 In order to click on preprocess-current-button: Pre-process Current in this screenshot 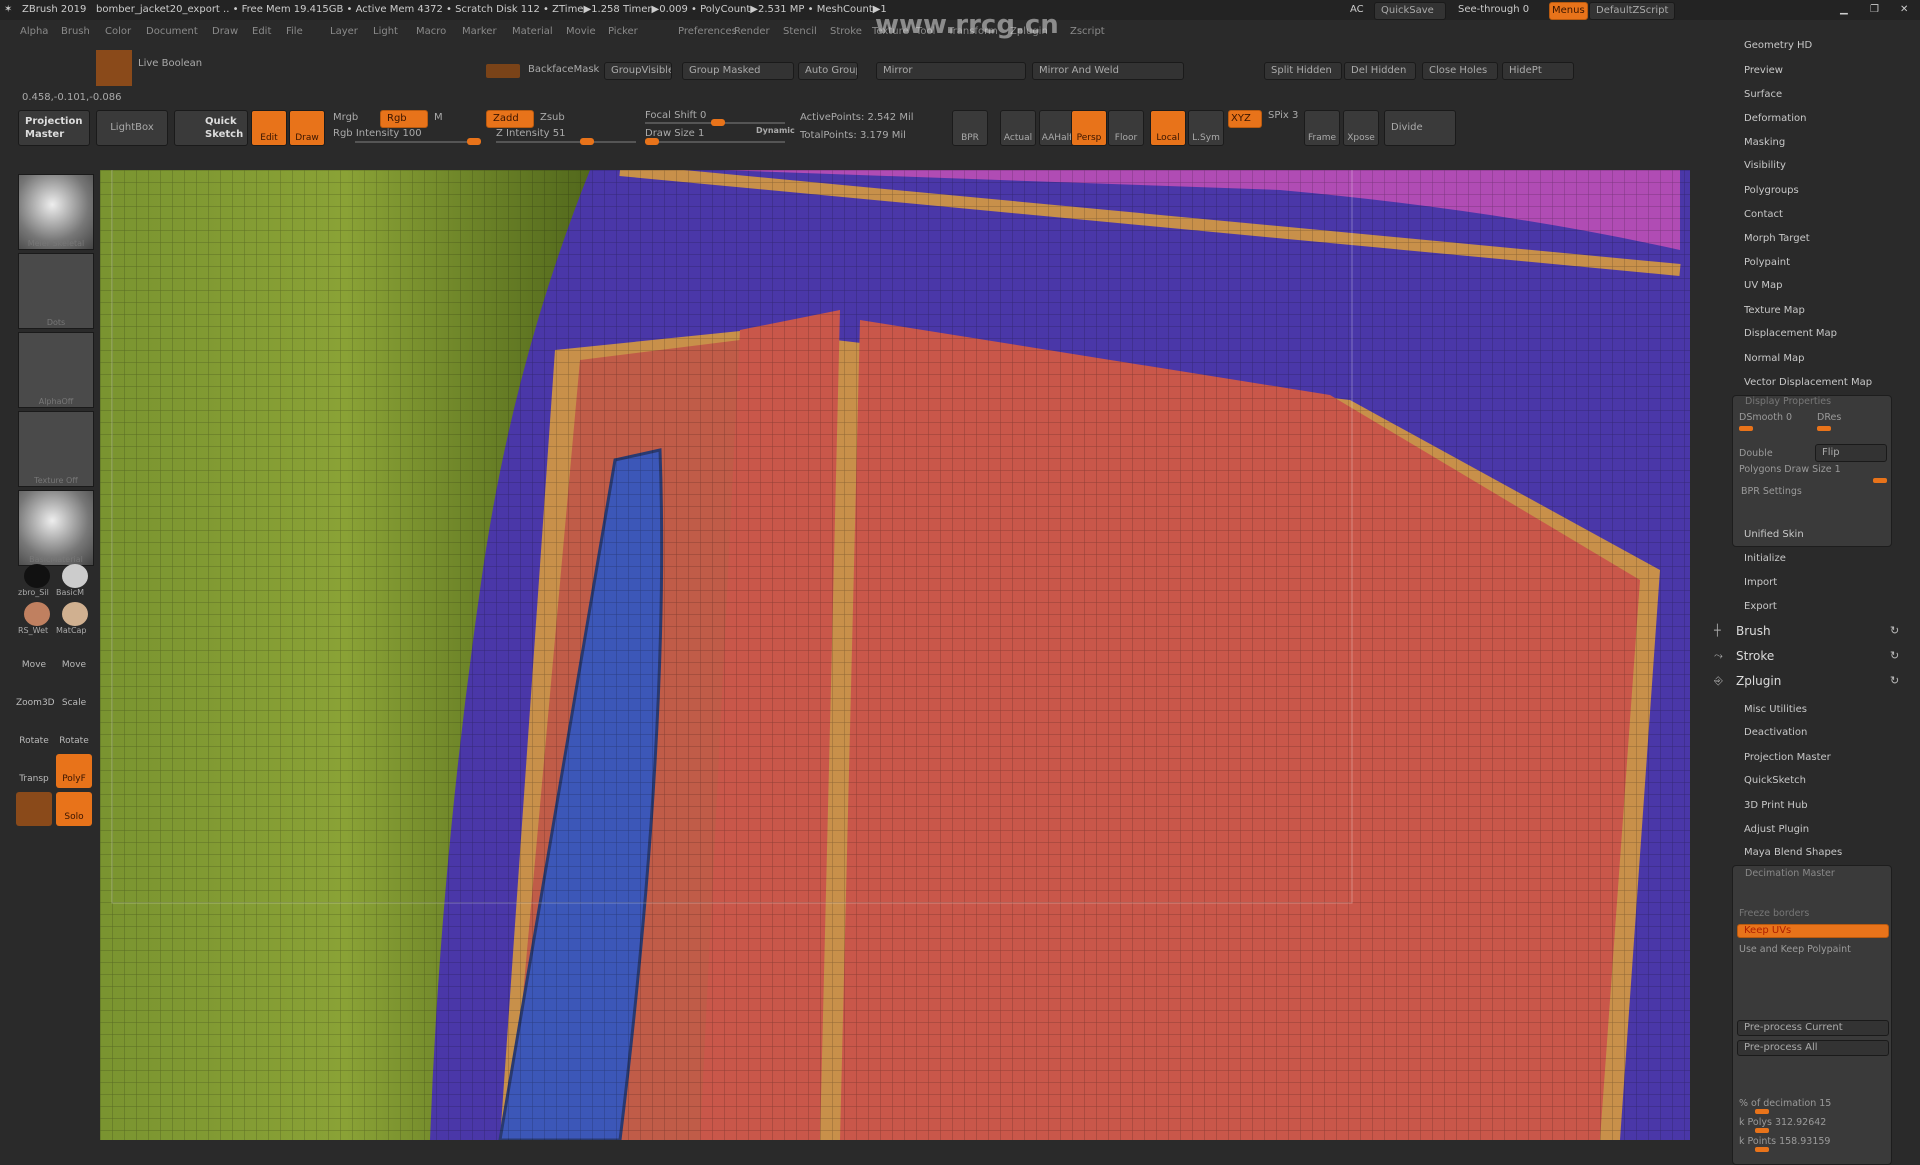, I will do `click(1813, 1028)`.